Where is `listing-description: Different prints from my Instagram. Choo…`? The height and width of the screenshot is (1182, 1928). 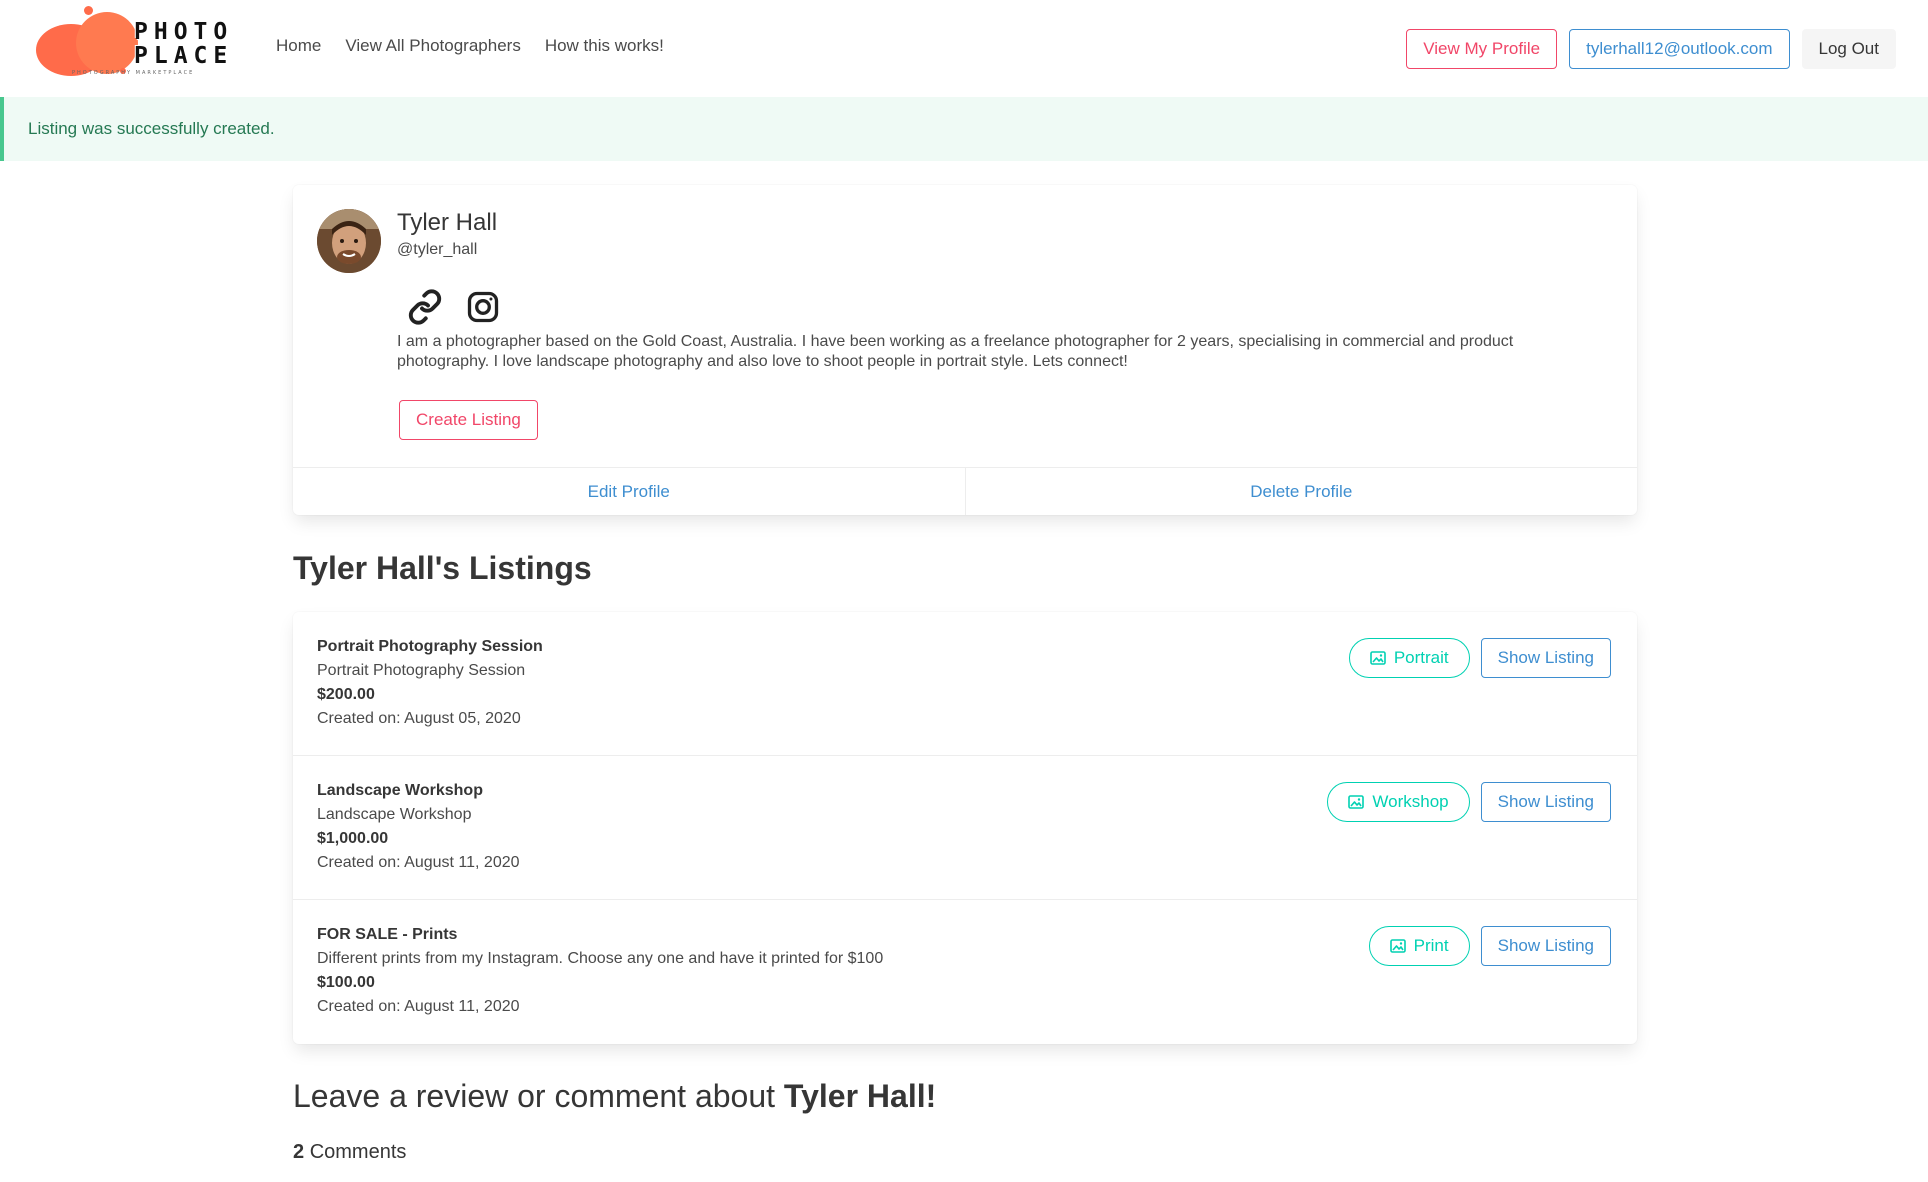
listing-description: Different prints from my Instagram. Choo… is located at coordinates (600, 958).